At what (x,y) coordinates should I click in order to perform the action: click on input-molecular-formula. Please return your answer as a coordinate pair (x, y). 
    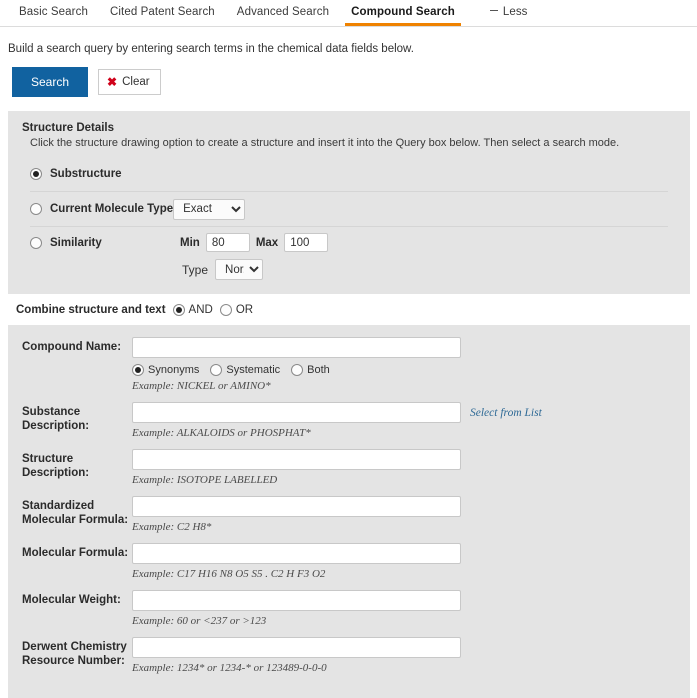
    Looking at the image, I should click on (296, 553).